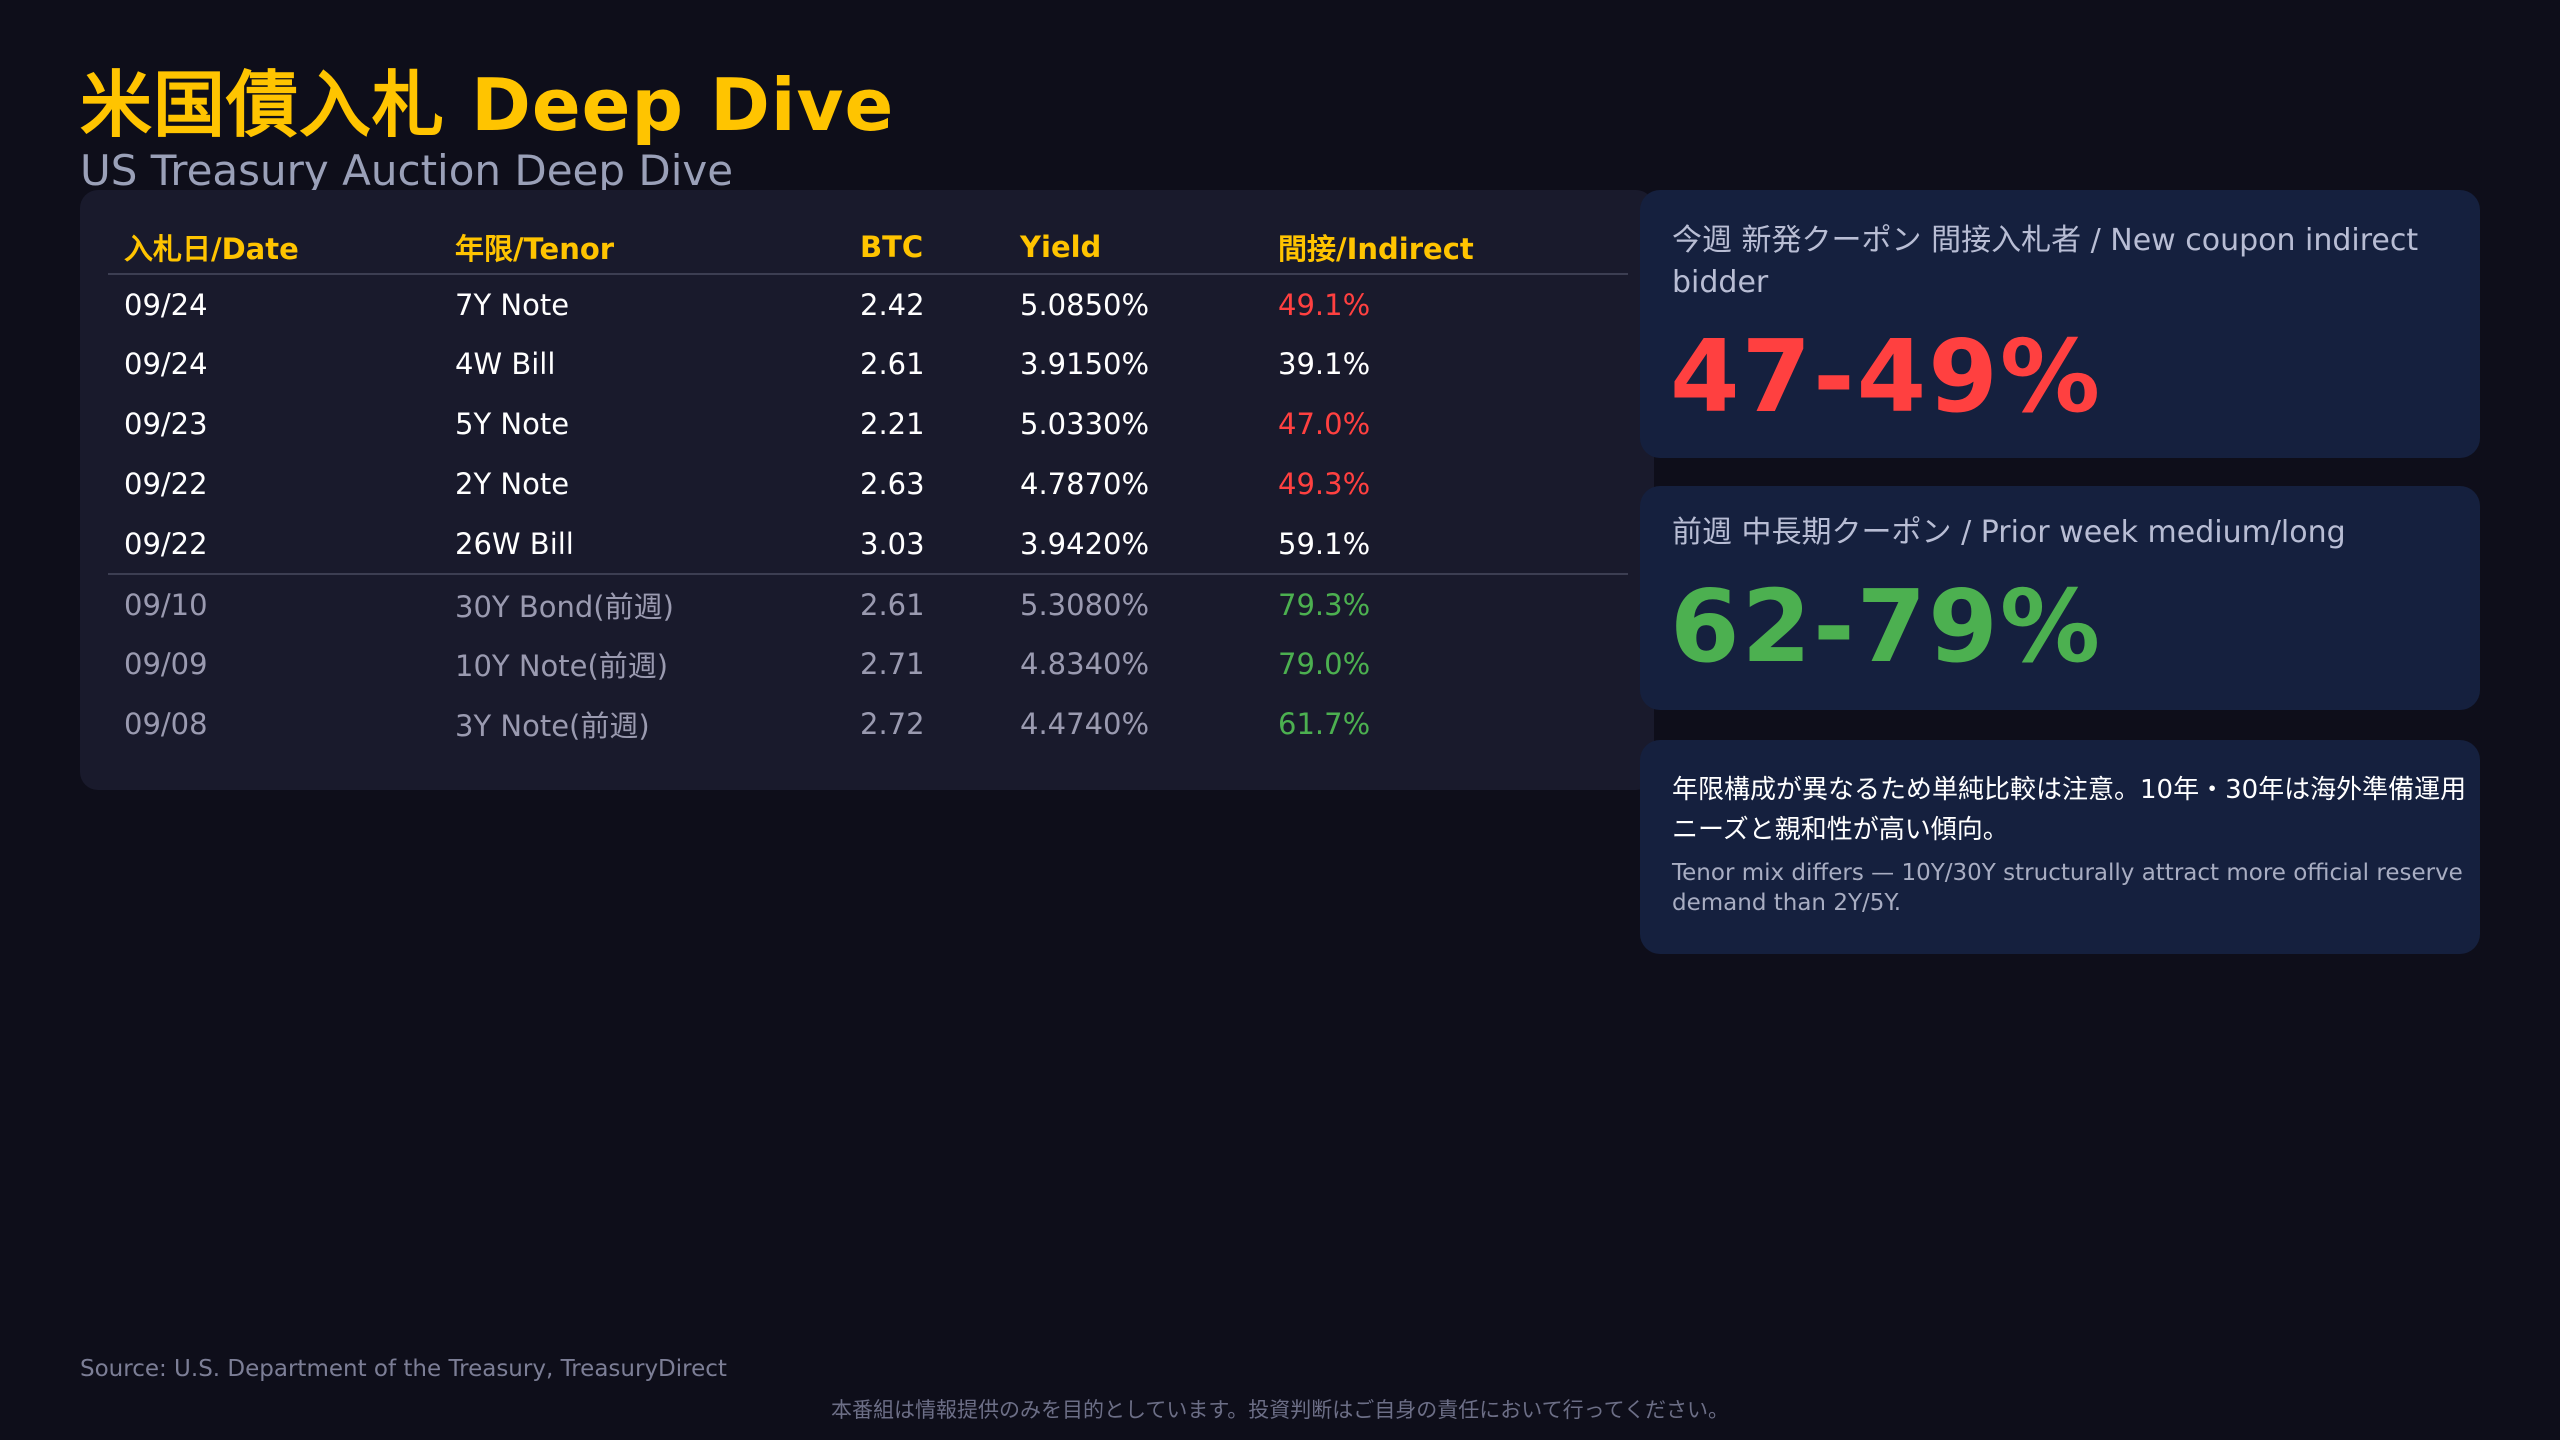  What do you see at coordinates (514, 543) in the screenshot?
I see `cell-tenor: 26W Bill` at bounding box center [514, 543].